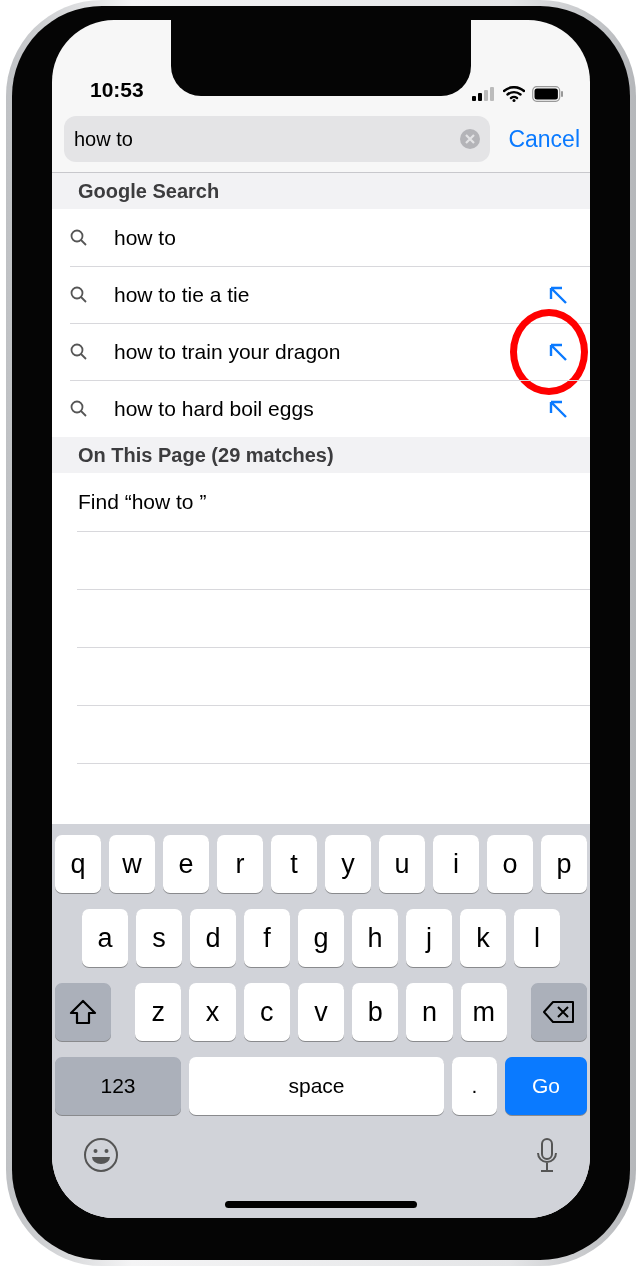 Image resolution: width=642 pixels, height=1274 pixels. I want to click on numbers-key: 123, so click(118, 1086).